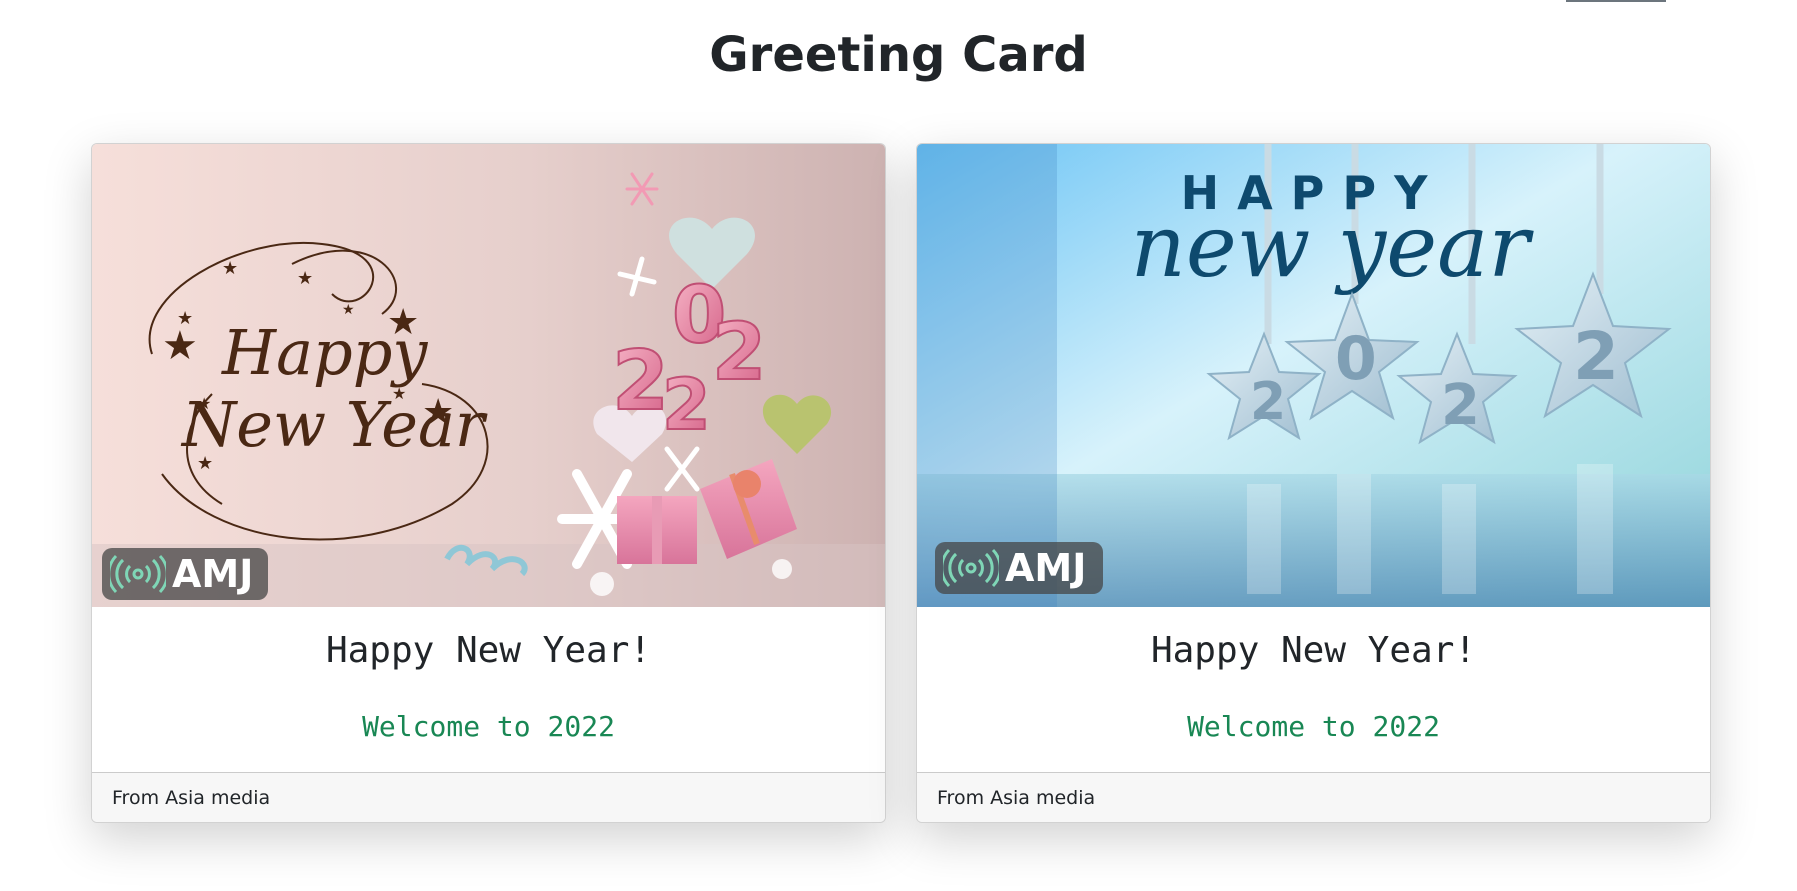 This screenshot has width=1797, height=891. What do you see at coordinates (739, 353) in the screenshot?
I see `balloon-num-2b: 2` at bounding box center [739, 353].